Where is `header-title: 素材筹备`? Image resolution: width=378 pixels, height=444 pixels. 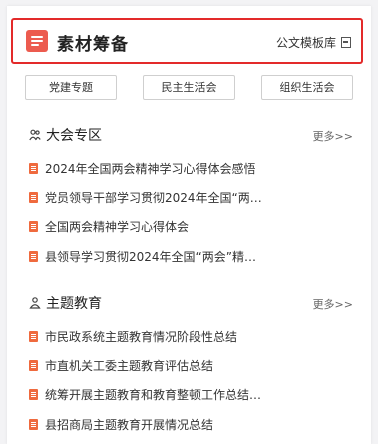
header-title: 素材筹备 is located at coordinates (93, 45).